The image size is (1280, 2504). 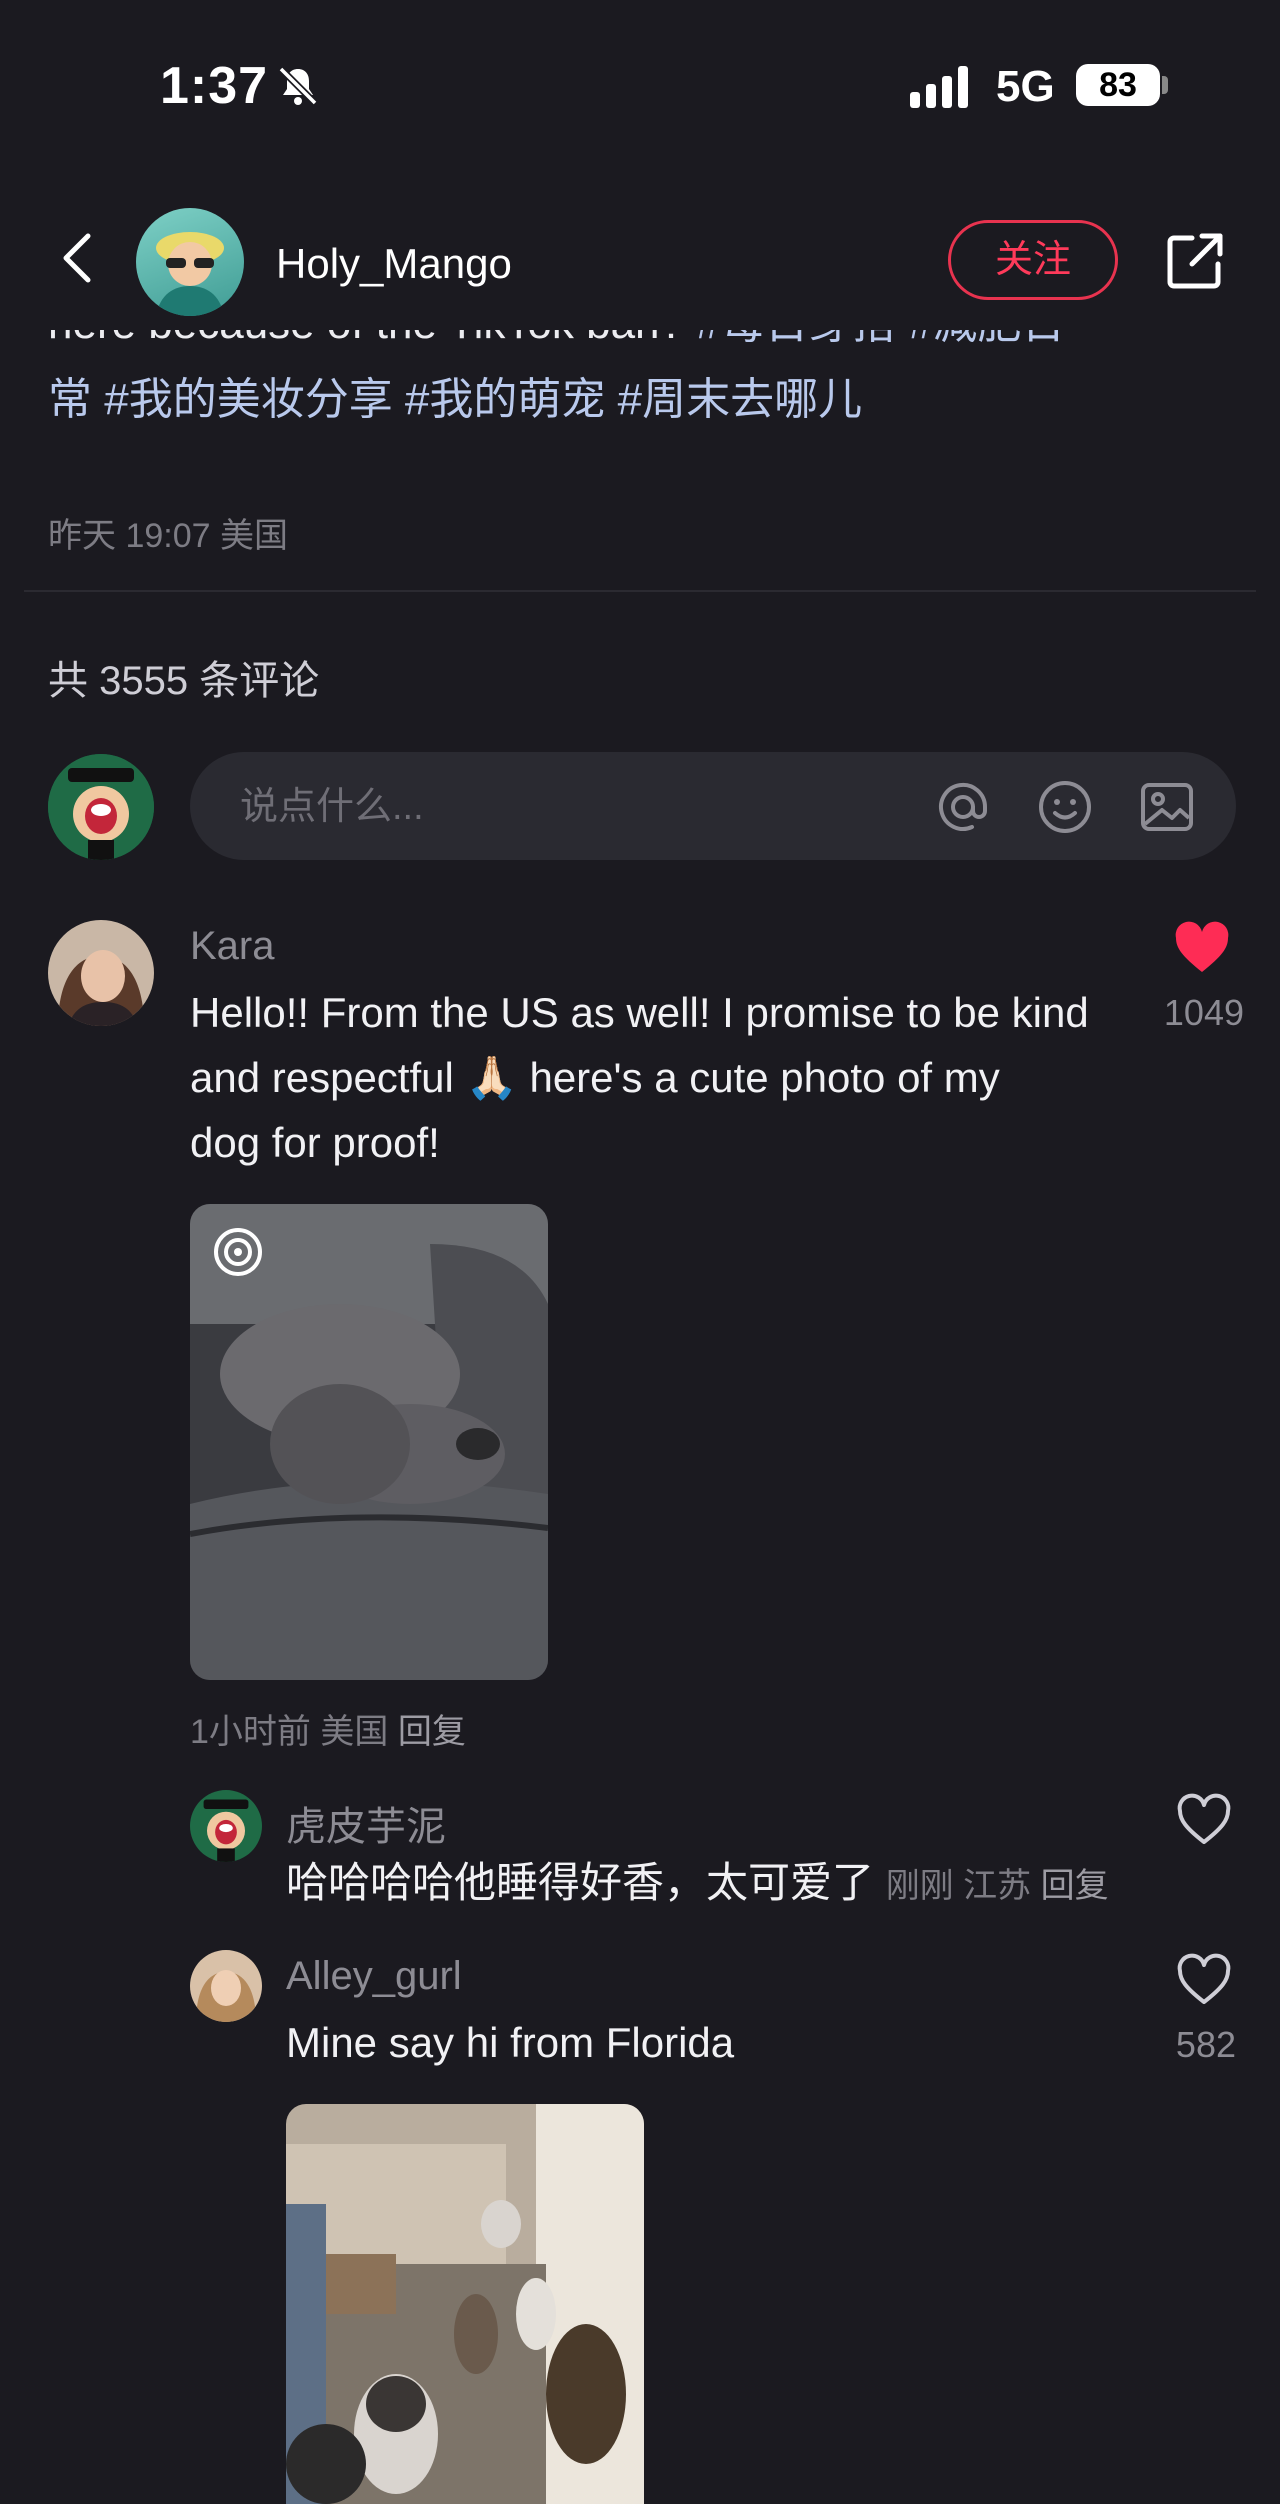 I want to click on author-avatar-illustration, so click(x=190, y=274).